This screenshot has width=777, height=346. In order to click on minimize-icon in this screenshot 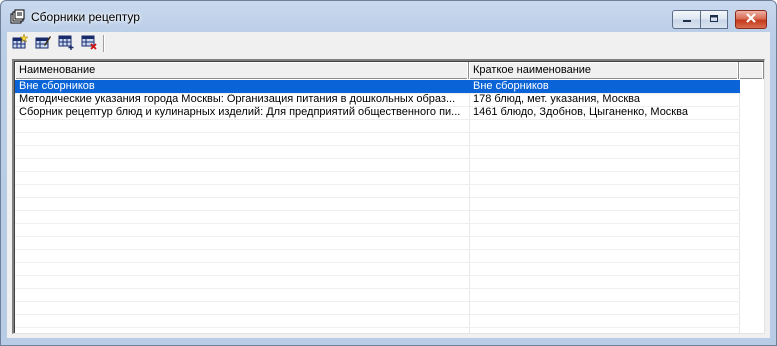, I will do `click(687, 20)`.